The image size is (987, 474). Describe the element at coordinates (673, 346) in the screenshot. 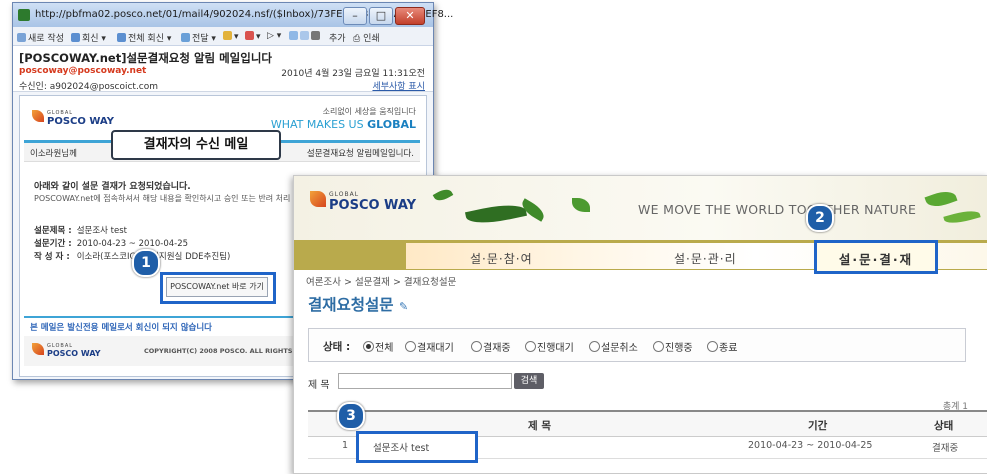

I see `status-option-in-progress: 진행중` at that location.